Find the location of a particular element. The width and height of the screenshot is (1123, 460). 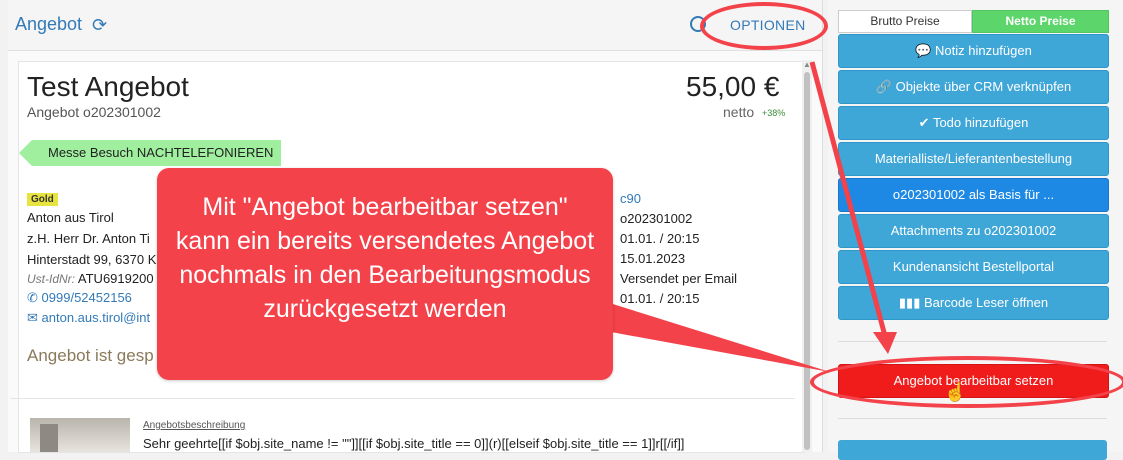

netto-label: netto is located at coordinates (739, 112).